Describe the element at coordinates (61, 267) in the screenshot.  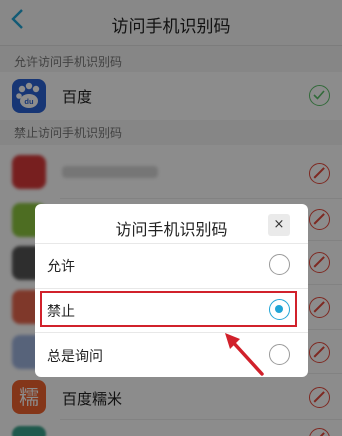
I see `option-label: 允许` at that location.